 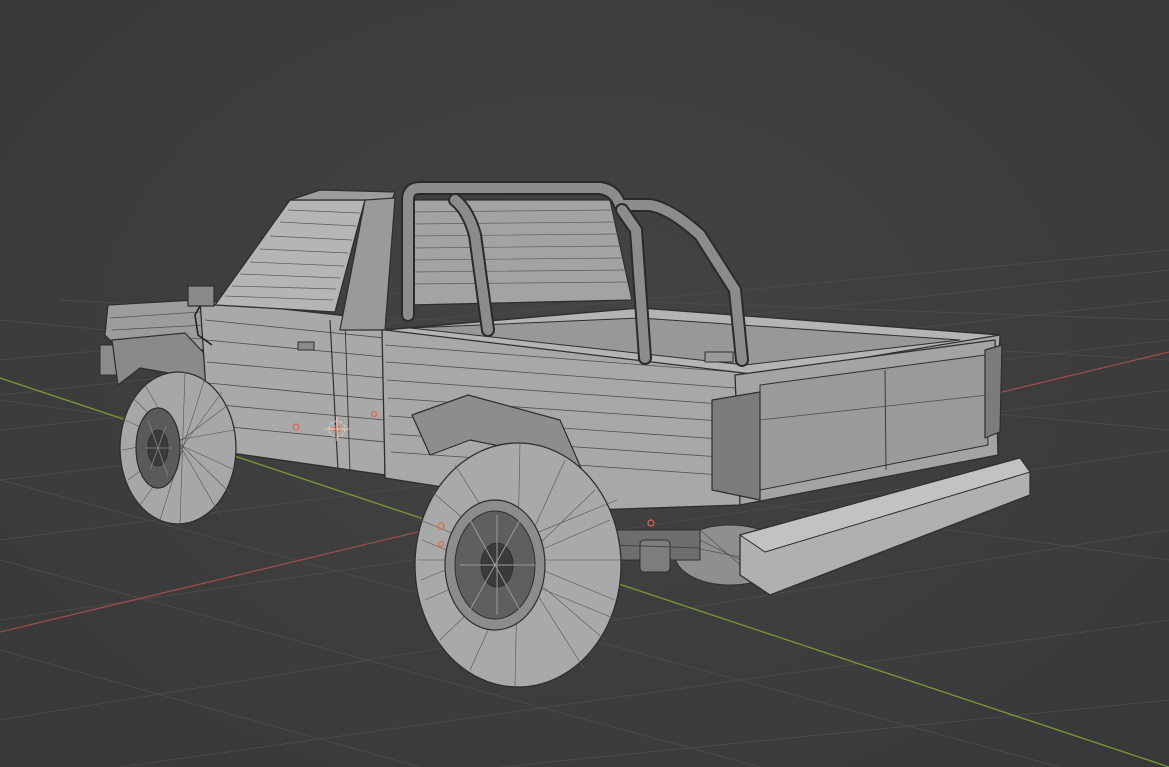 What do you see at coordinates (520, 252) in the screenshot?
I see `rear-cab-window` at bounding box center [520, 252].